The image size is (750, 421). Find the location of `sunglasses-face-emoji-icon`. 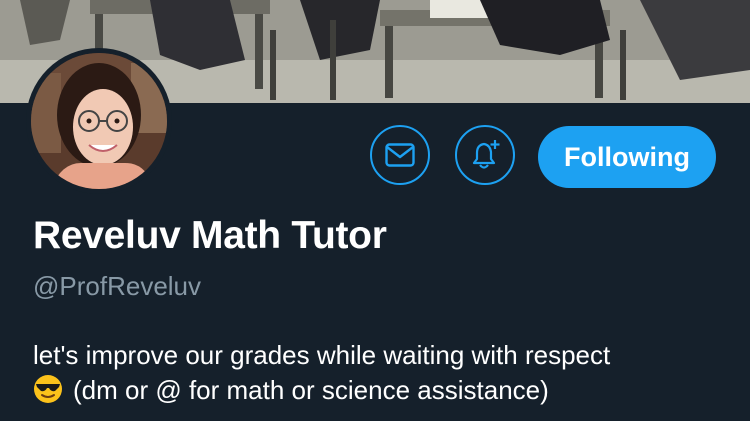

sunglasses-face-emoji-icon is located at coordinates (48, 389).